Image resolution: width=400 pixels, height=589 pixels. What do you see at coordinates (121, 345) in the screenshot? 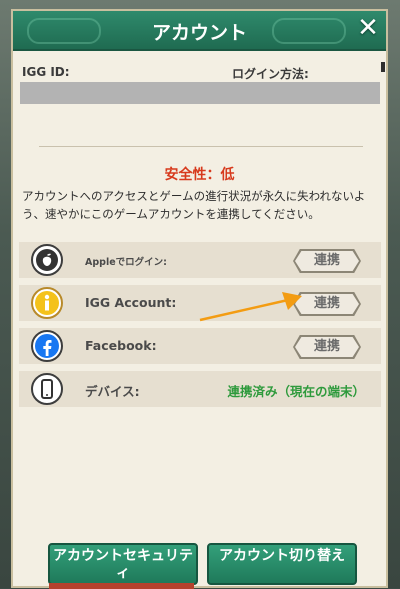
I see `link-row-label: Facebook:` at bounding box center [121, 345].